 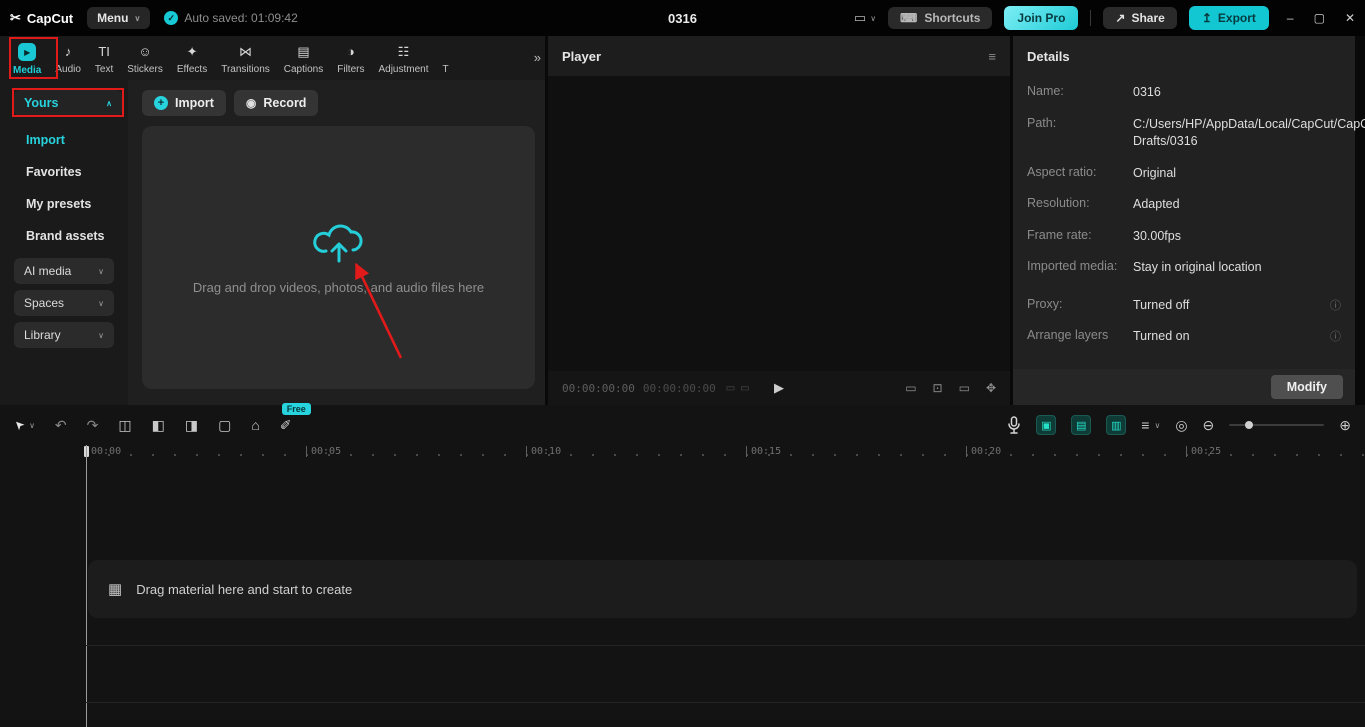 I want to click on sidebar-item-import: Import, so click(x=77, y=140).